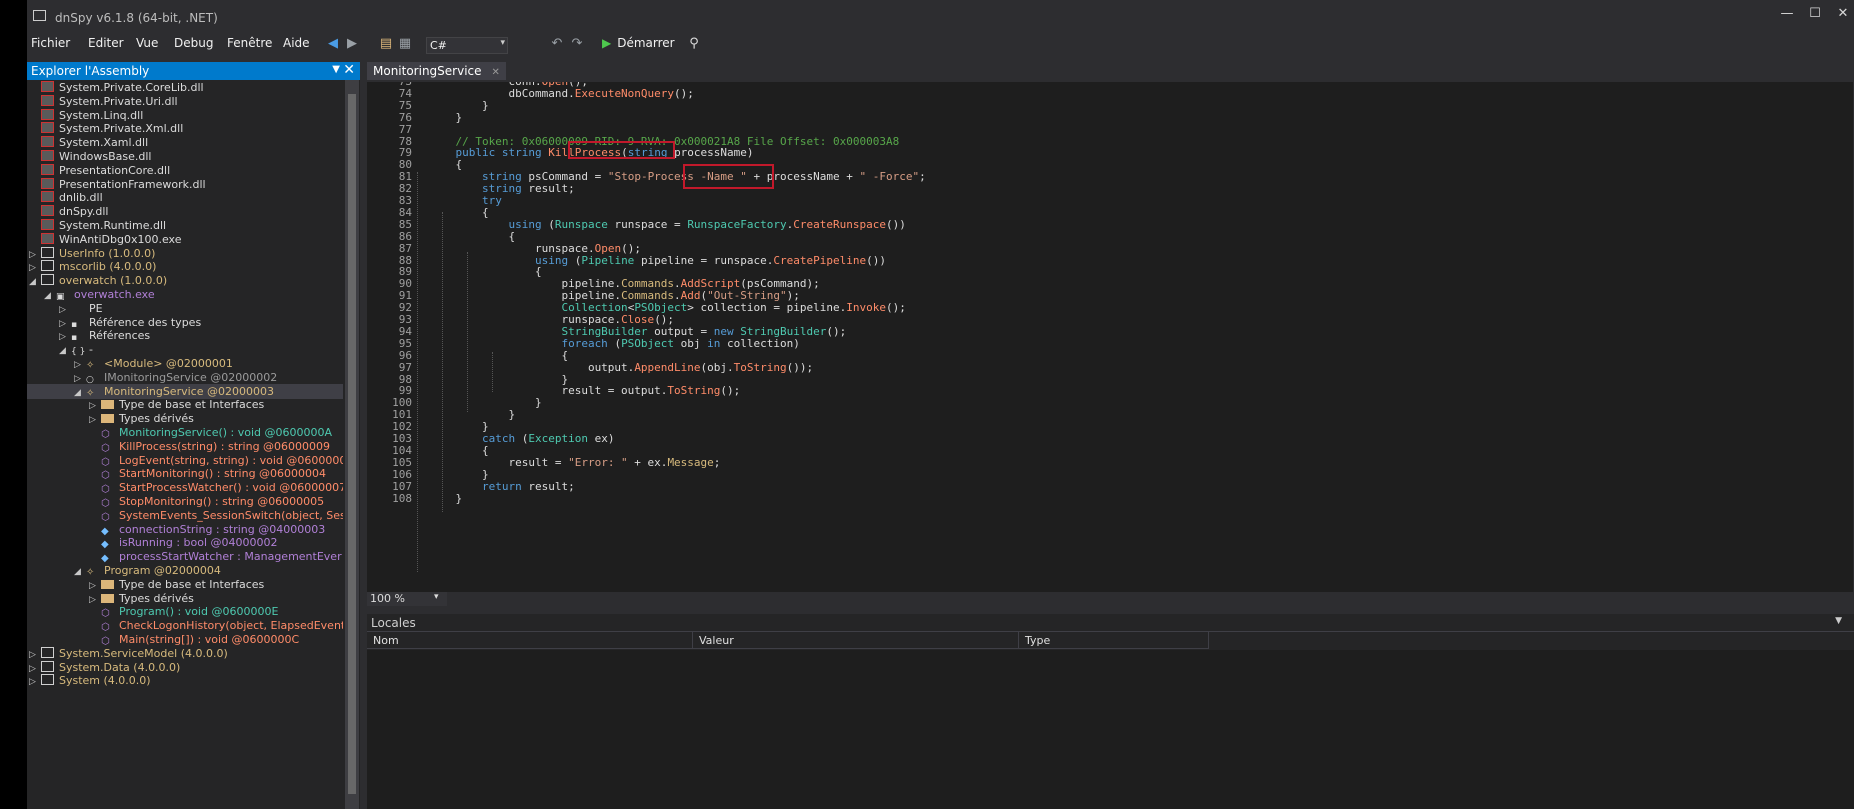 The image size is (1854, 809). I want to click on tree-item: ◢ ▣ overwatch.exe, so click(185, 294).